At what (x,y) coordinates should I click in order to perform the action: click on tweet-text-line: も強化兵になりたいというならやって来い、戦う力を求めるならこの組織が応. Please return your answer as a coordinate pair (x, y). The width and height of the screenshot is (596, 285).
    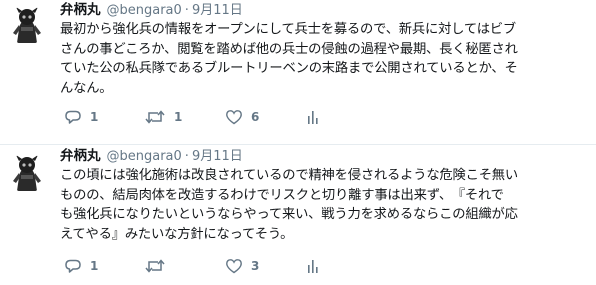
    Looking at the image, I should click on (289, 214).